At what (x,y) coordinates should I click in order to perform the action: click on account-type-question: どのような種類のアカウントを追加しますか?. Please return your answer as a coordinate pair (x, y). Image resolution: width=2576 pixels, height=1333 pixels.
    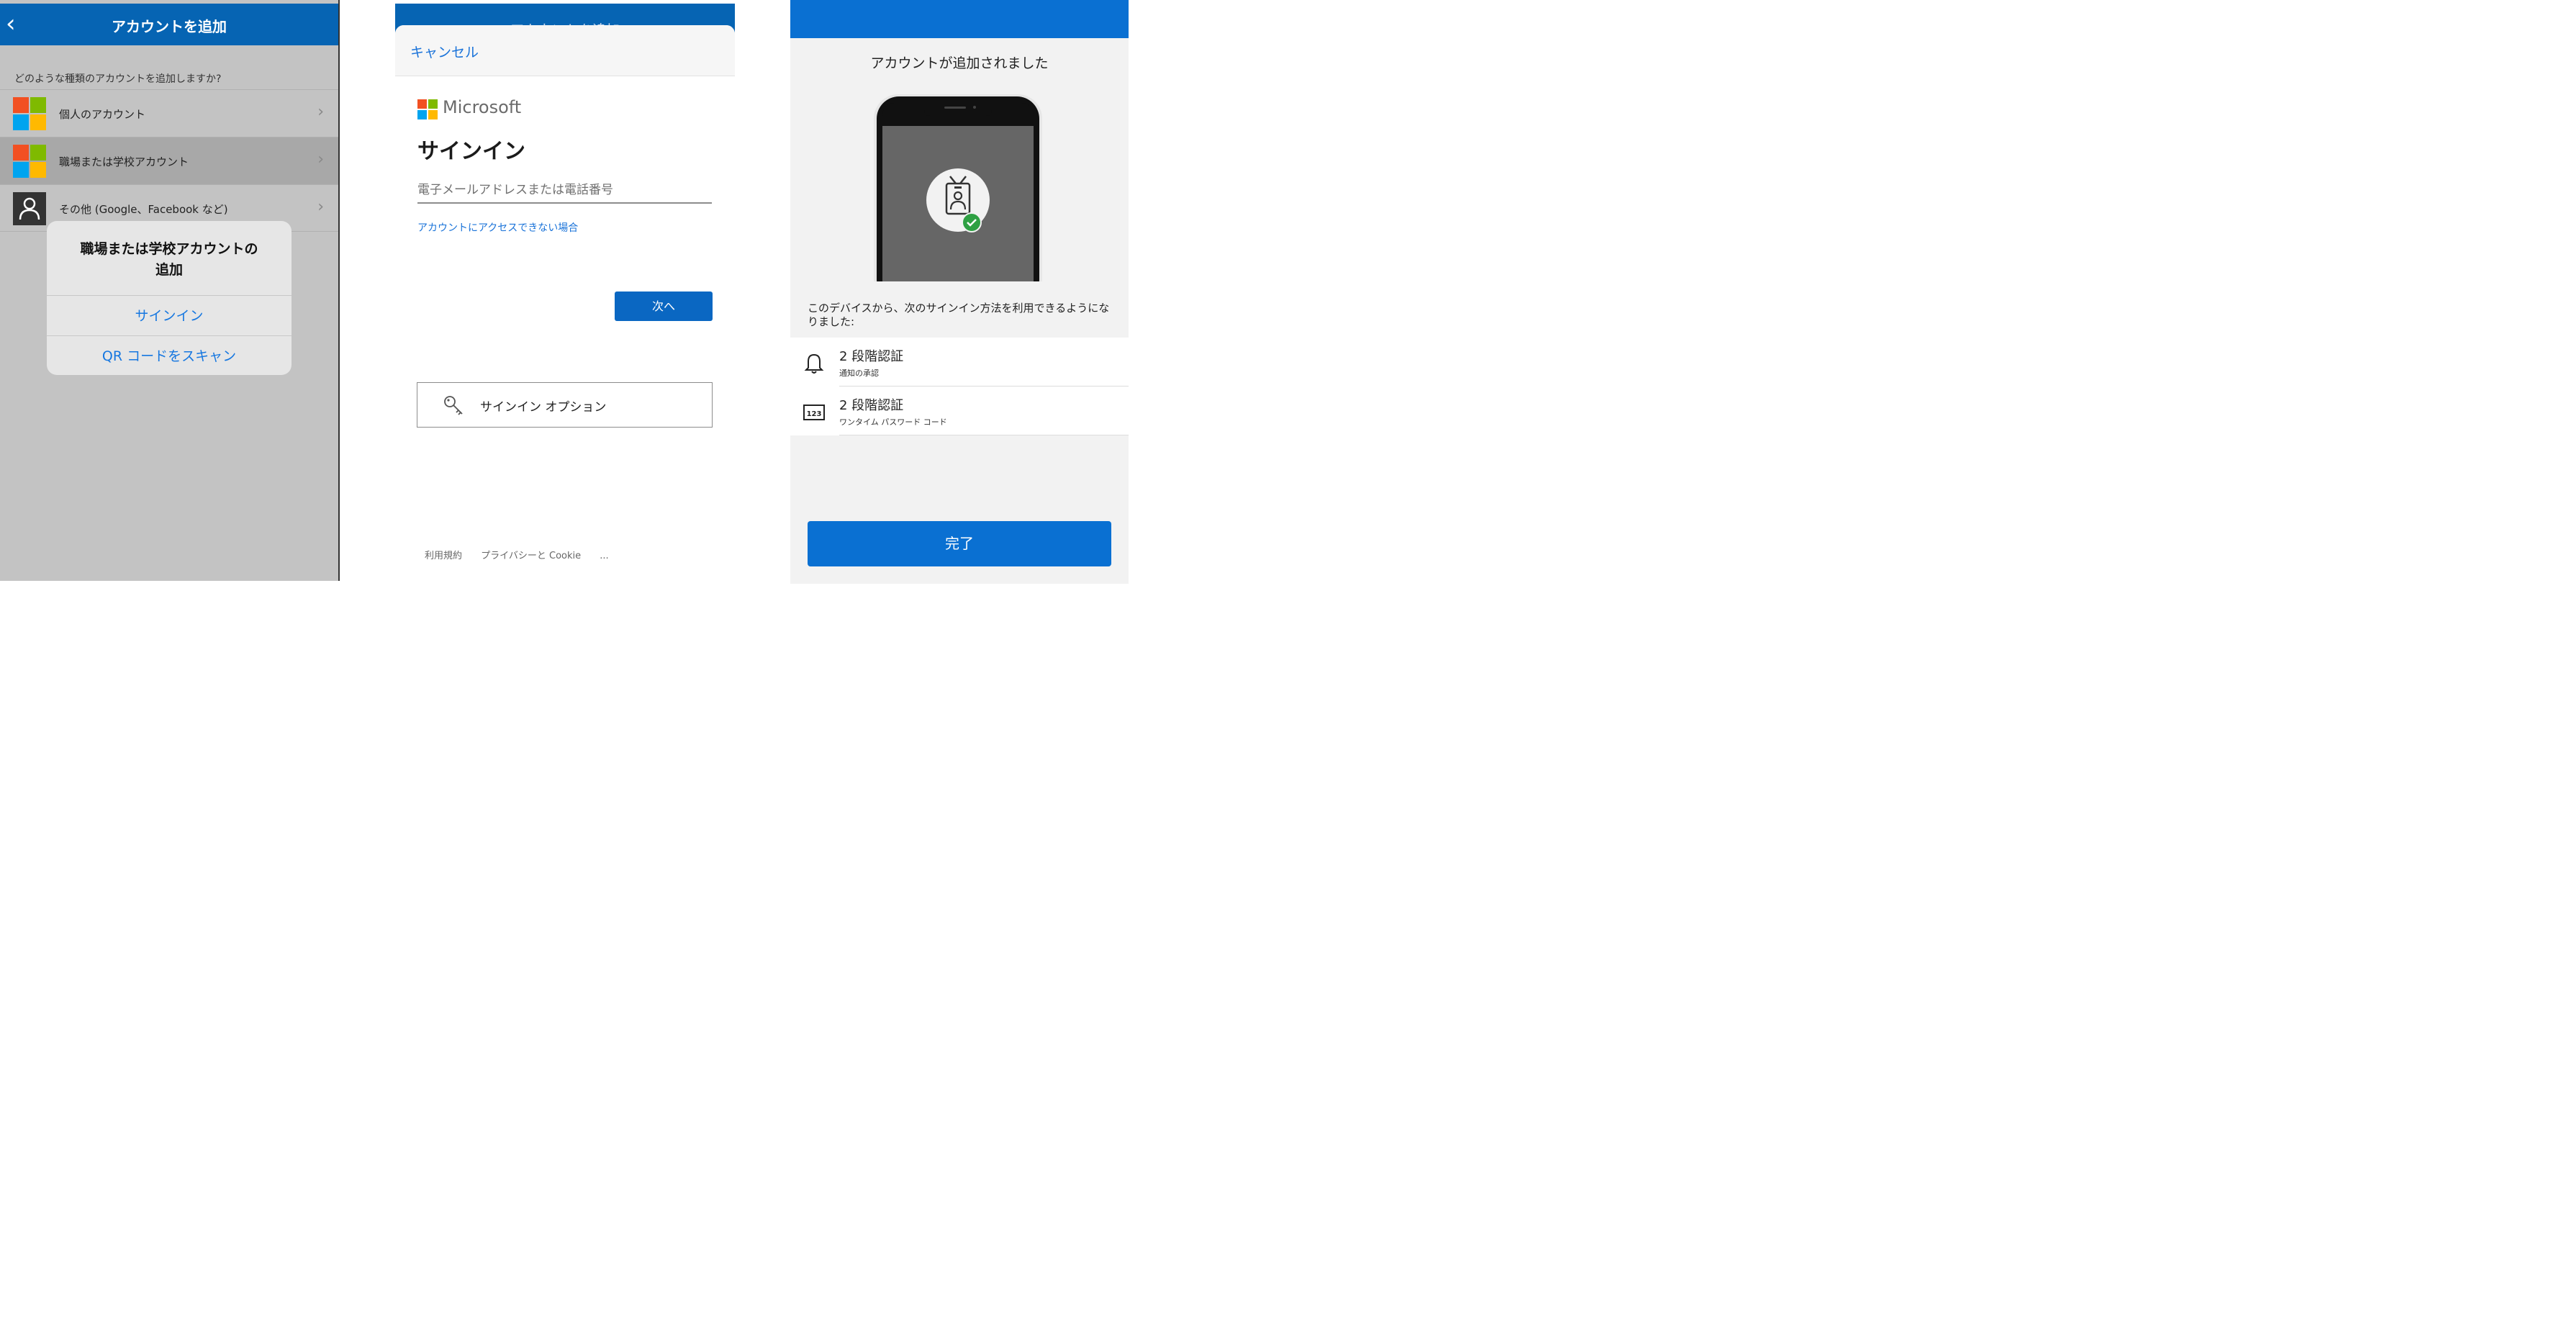
    Looking at the image, I should click on (118, 79).